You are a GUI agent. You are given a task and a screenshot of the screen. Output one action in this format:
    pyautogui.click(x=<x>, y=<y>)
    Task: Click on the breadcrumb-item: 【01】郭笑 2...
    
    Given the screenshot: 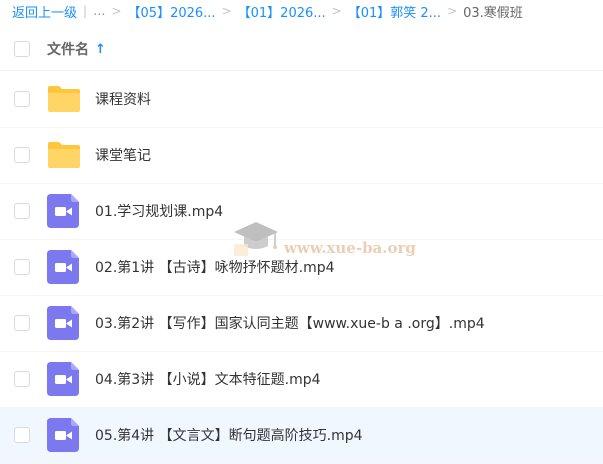 What is the action you would take?
    pyautogui.click(x=394, y=11)
    